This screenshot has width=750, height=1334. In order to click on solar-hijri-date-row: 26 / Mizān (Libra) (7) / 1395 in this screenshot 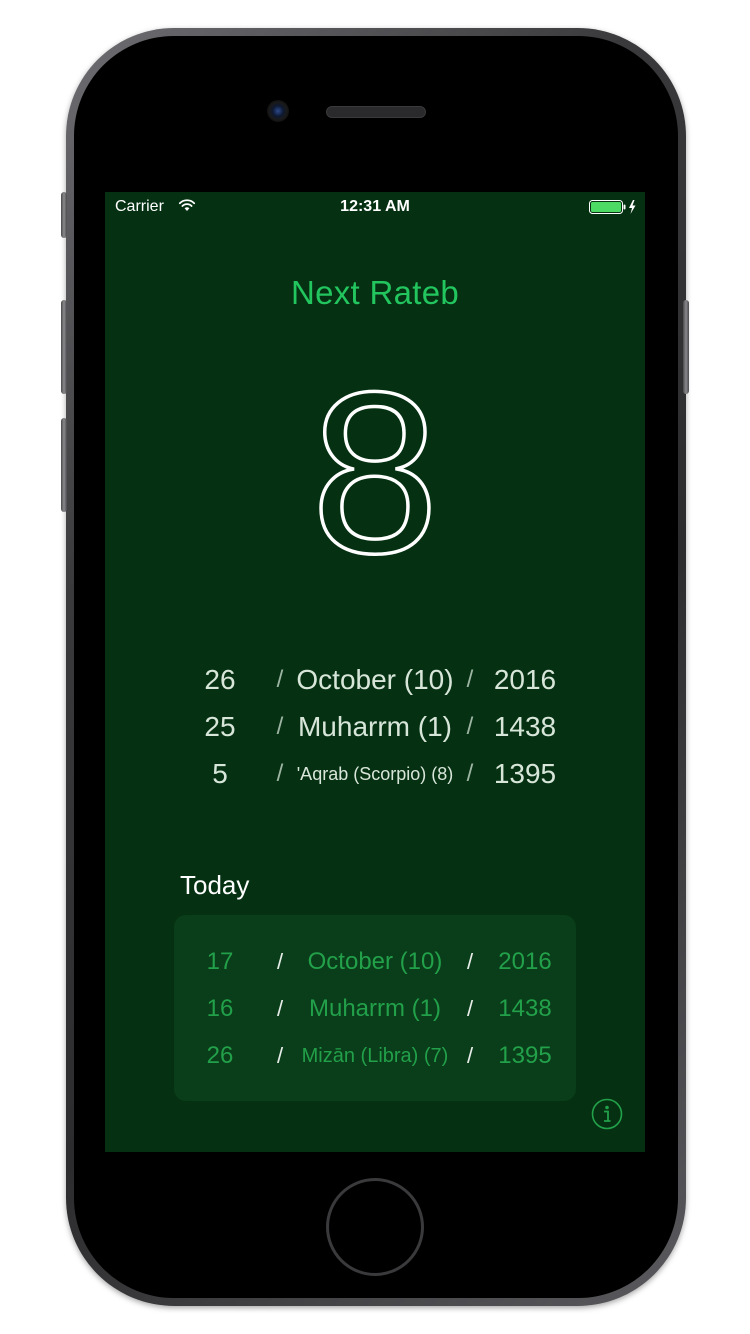, I will do `click(375, 1056)`.